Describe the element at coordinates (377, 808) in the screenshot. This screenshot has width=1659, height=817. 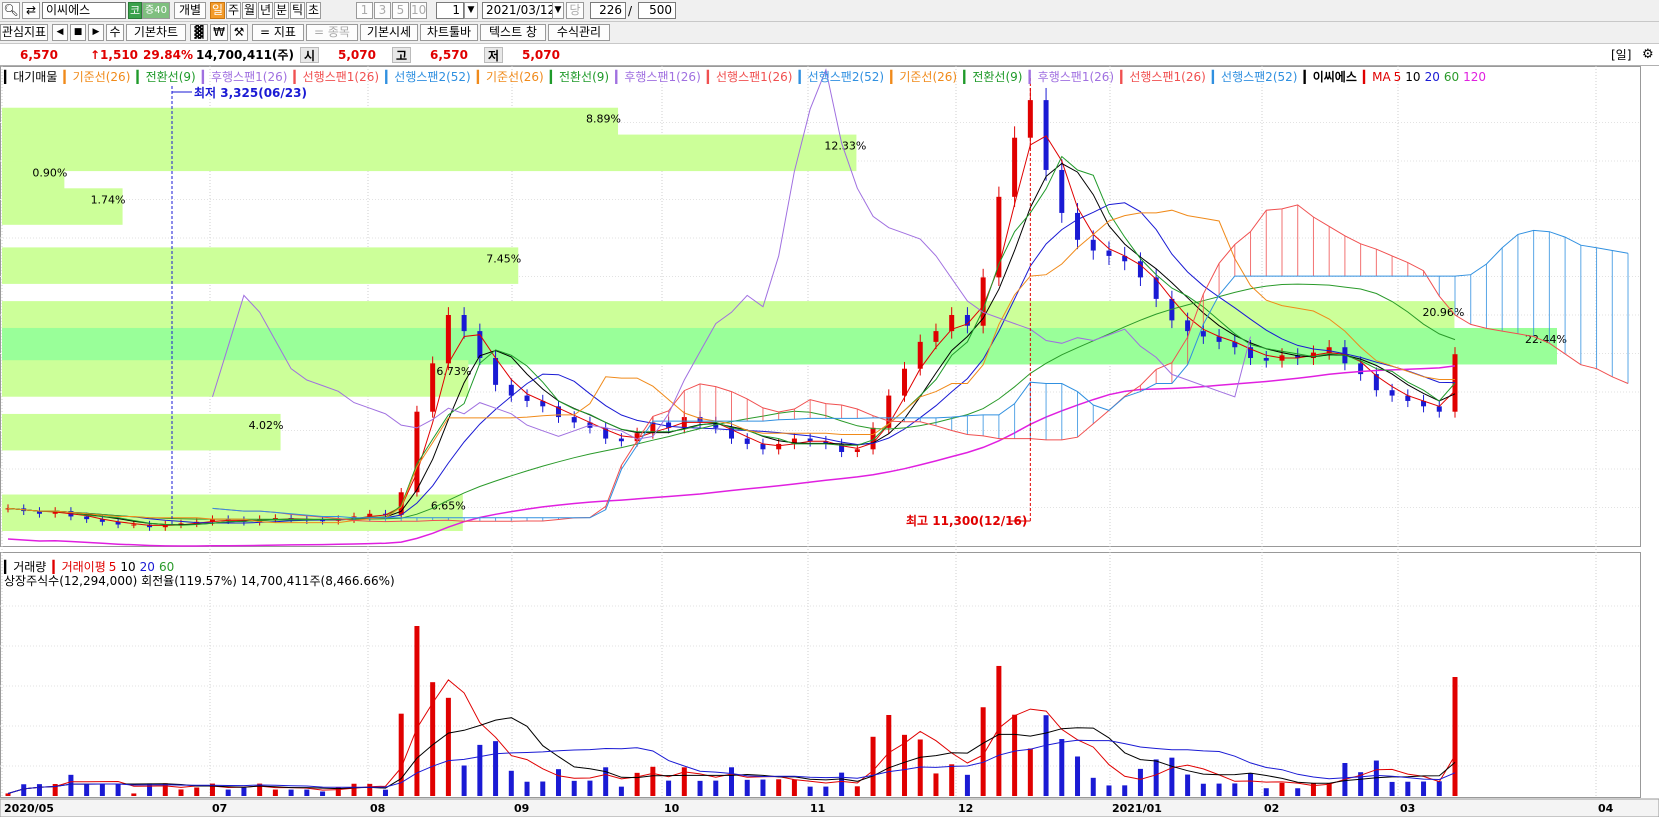
I see `x-tick-2: 08` at that location.